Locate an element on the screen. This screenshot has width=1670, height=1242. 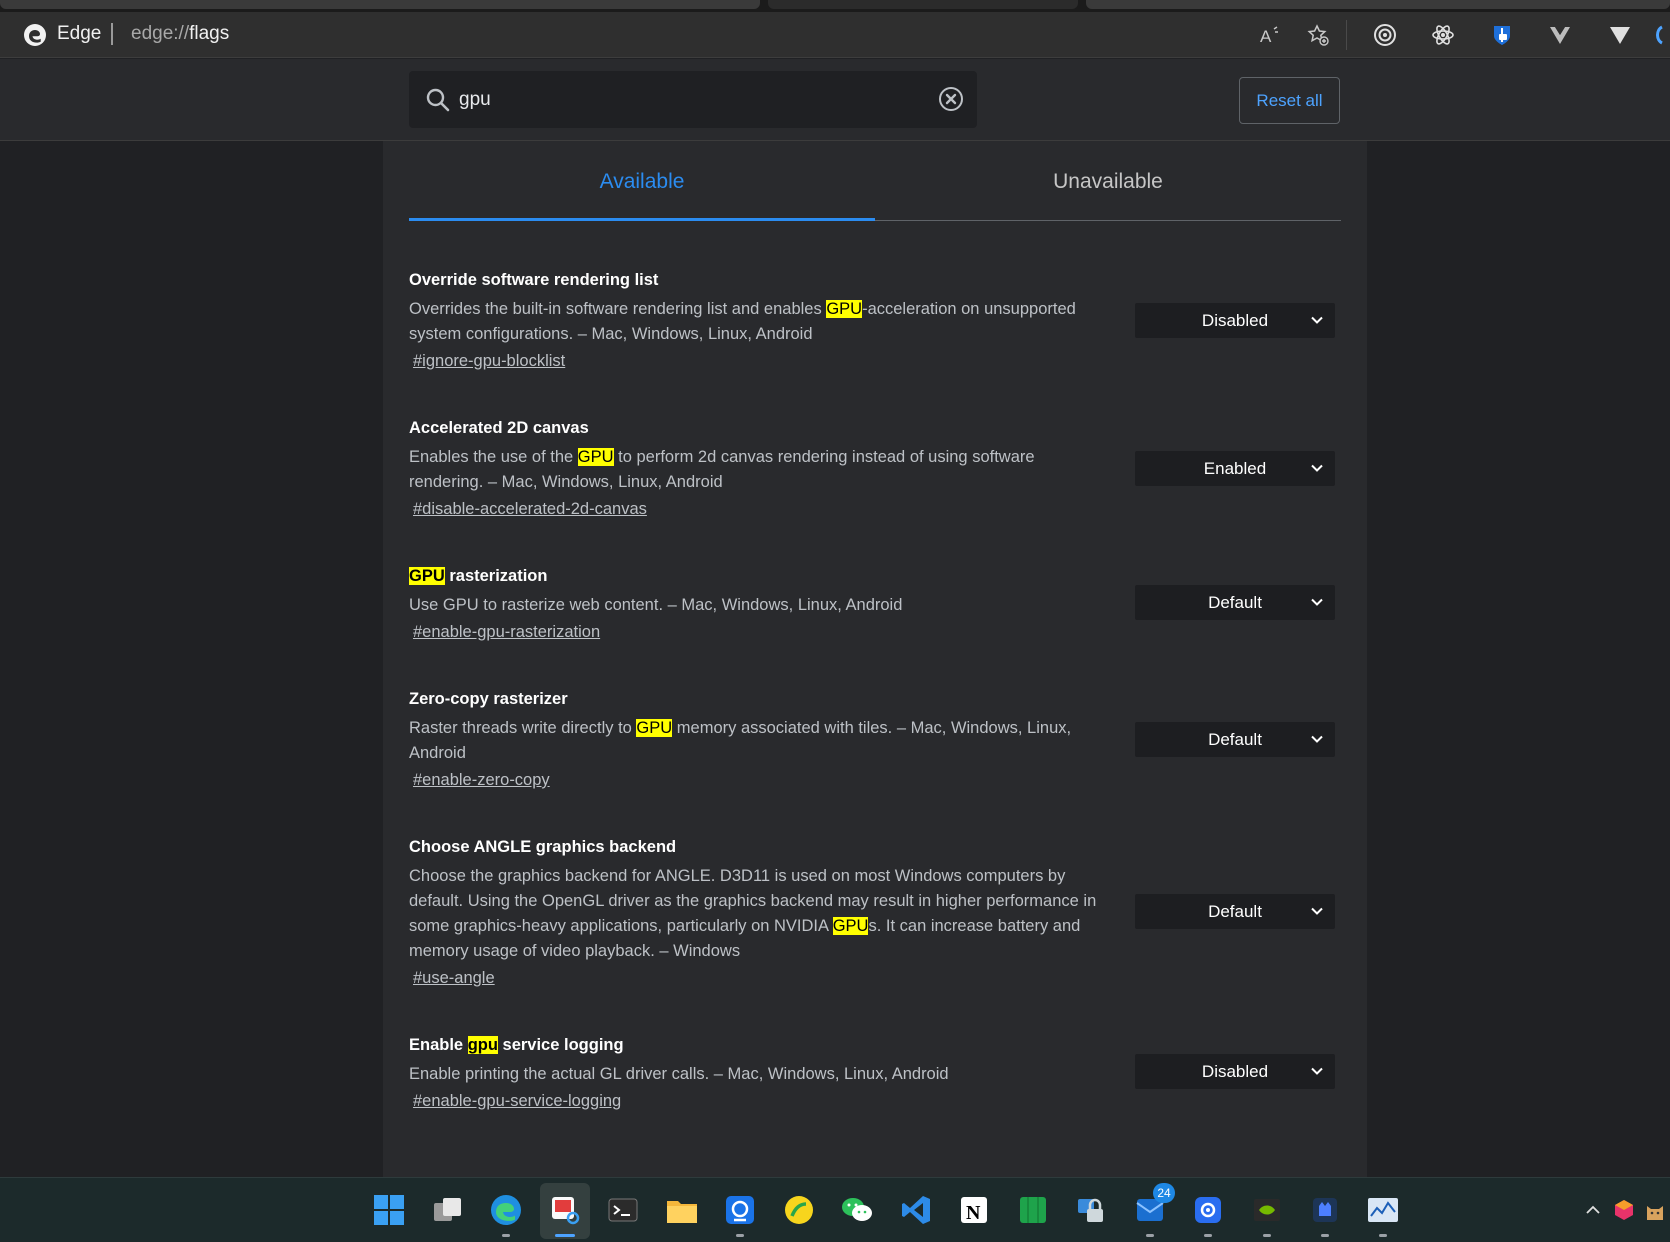
experiment-permalink: #enable-gpu-rasterization is located at coordinates (506, 632).